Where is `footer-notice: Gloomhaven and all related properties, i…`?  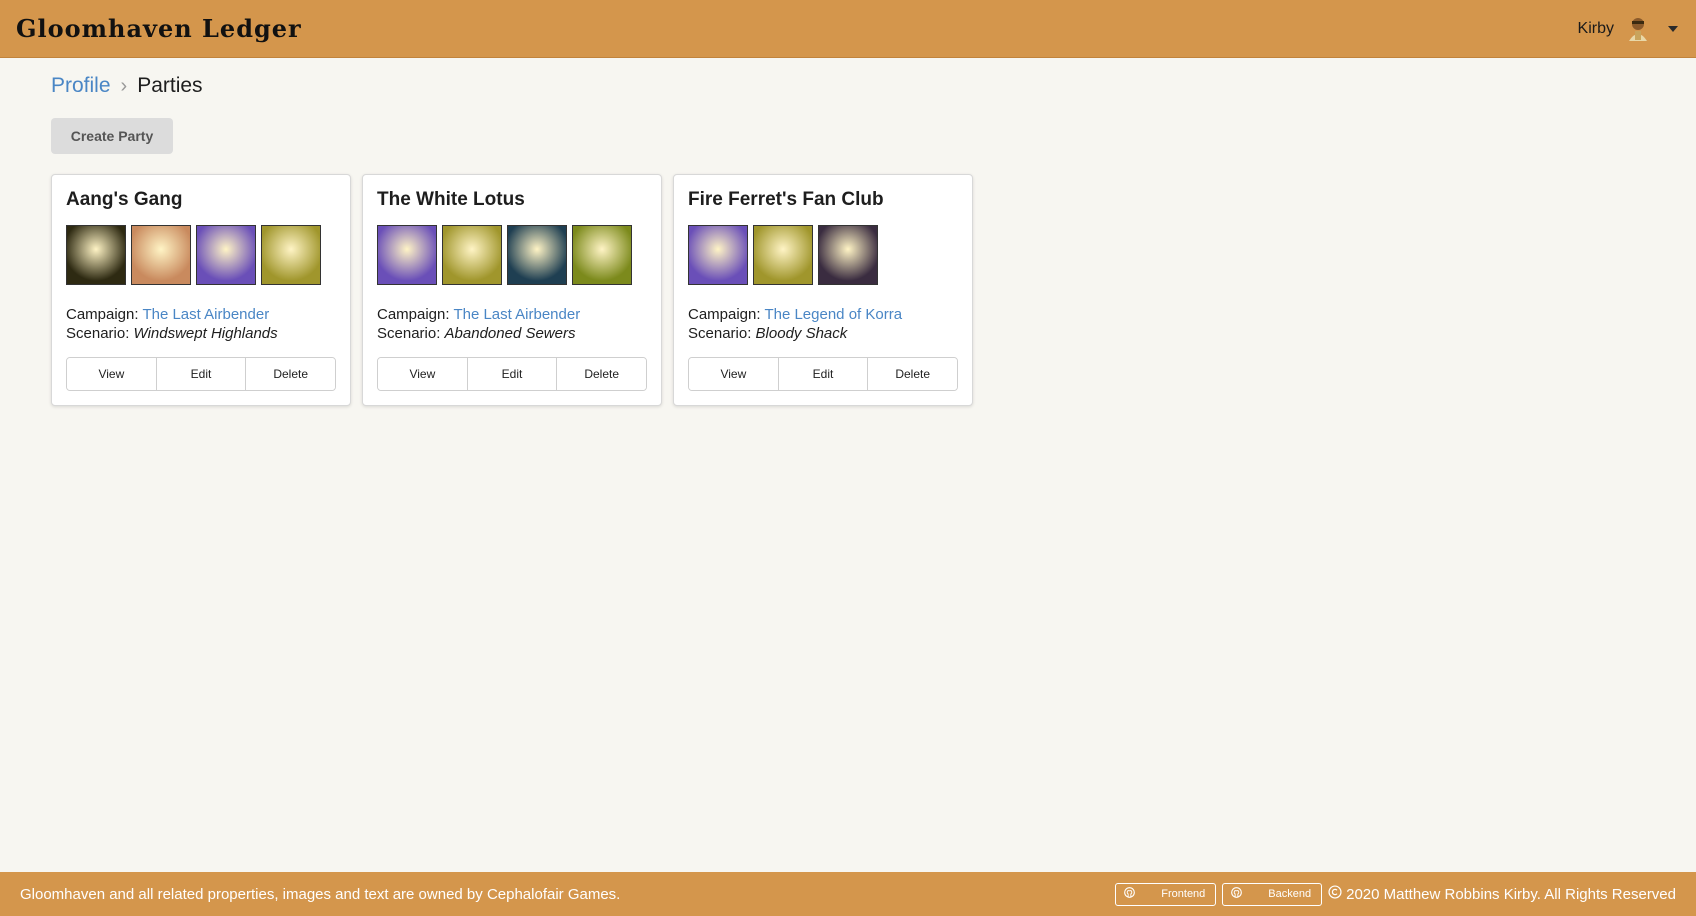
footer-notice: Gloomhaven and all related properties, i… is located at coordinates (320, 894).